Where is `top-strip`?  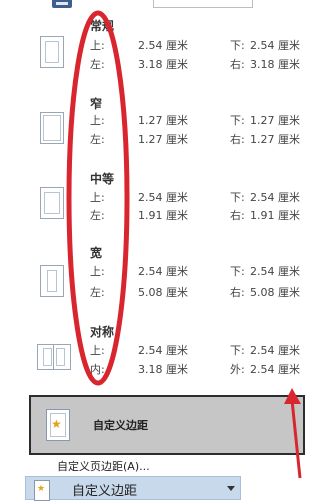 top-strip is located at coordinates (159, 6).